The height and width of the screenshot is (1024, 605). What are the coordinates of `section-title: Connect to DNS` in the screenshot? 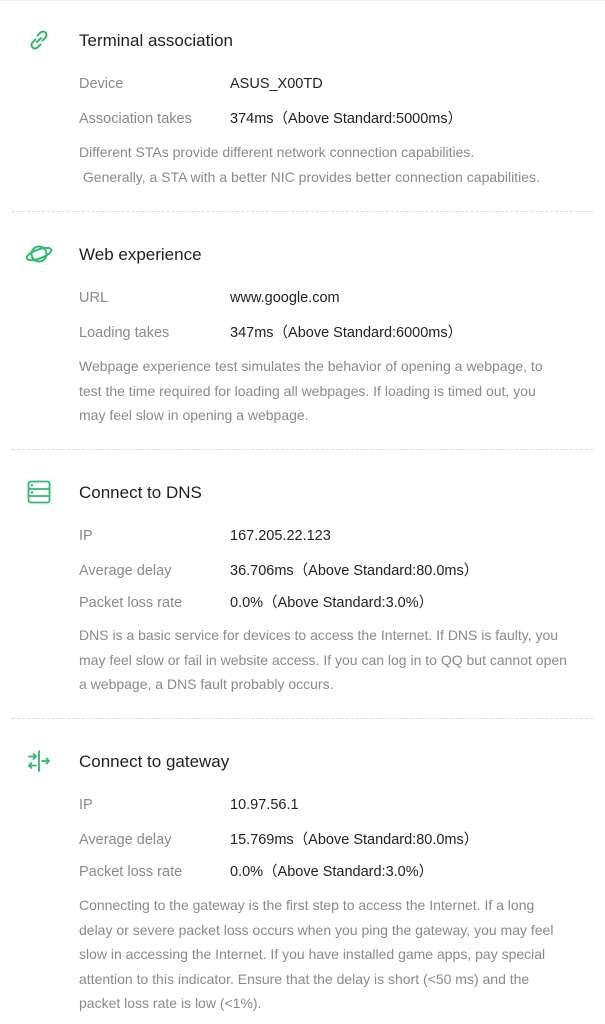 It's located at (140, 492).